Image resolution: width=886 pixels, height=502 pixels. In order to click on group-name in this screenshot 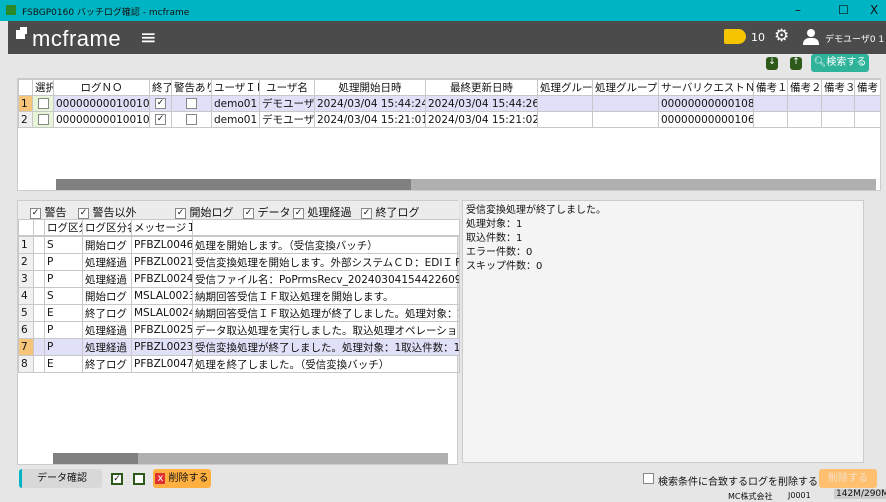, I will do `click(625, 103)`.